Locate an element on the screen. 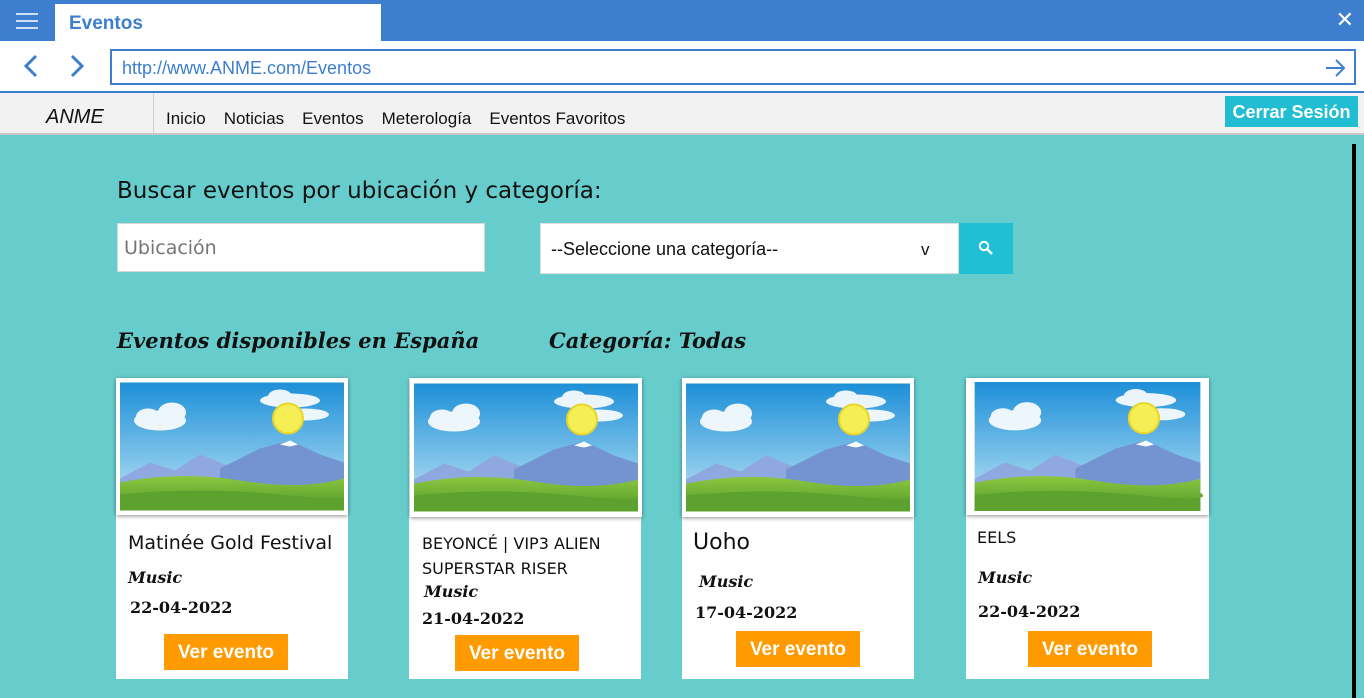 This screenshot has height=698, width=1364. category-select: --Seleccione una categoría-- v is located at coordinates (749, 248).